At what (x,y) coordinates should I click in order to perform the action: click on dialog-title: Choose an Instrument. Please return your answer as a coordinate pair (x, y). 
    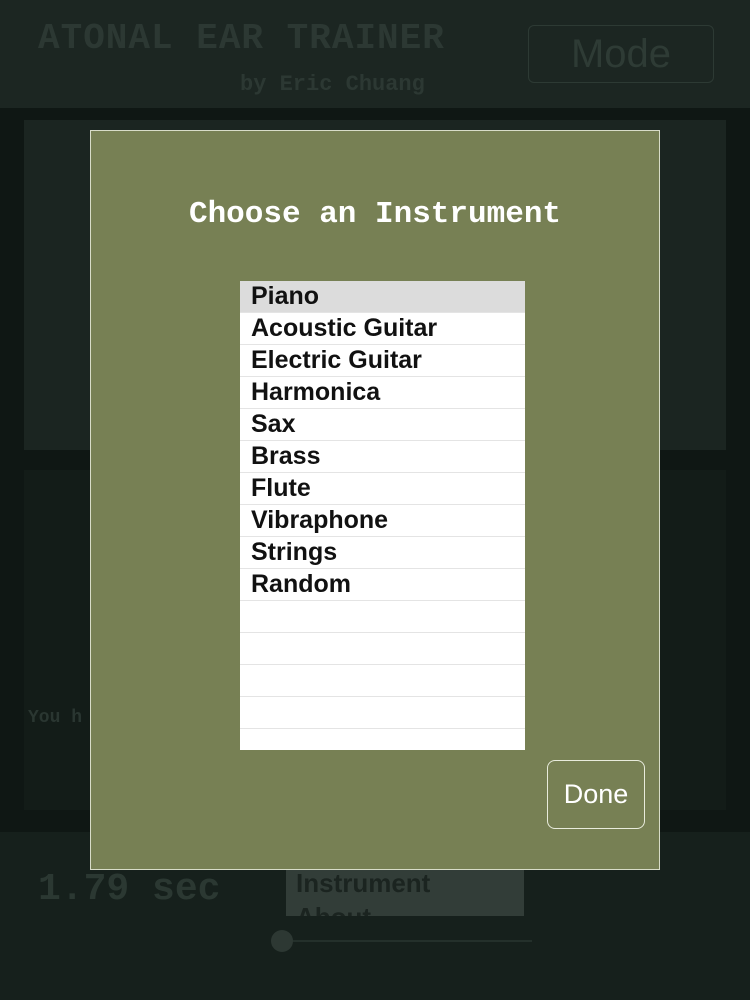
    Looking at the image, I should click on (375, 214).